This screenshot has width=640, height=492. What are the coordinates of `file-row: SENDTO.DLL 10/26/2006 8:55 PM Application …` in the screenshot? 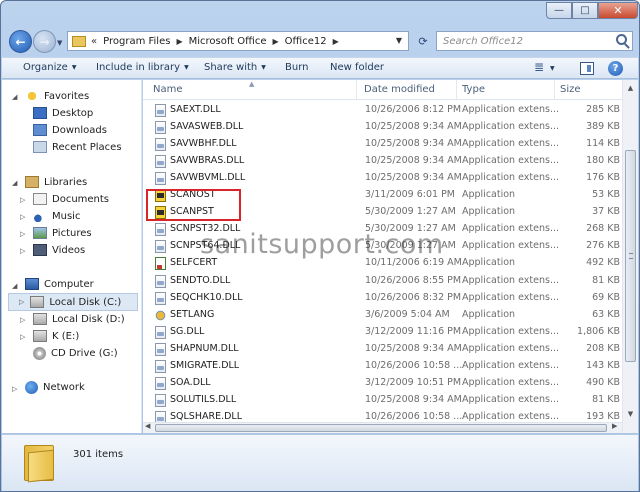 It's located at (382, 281).